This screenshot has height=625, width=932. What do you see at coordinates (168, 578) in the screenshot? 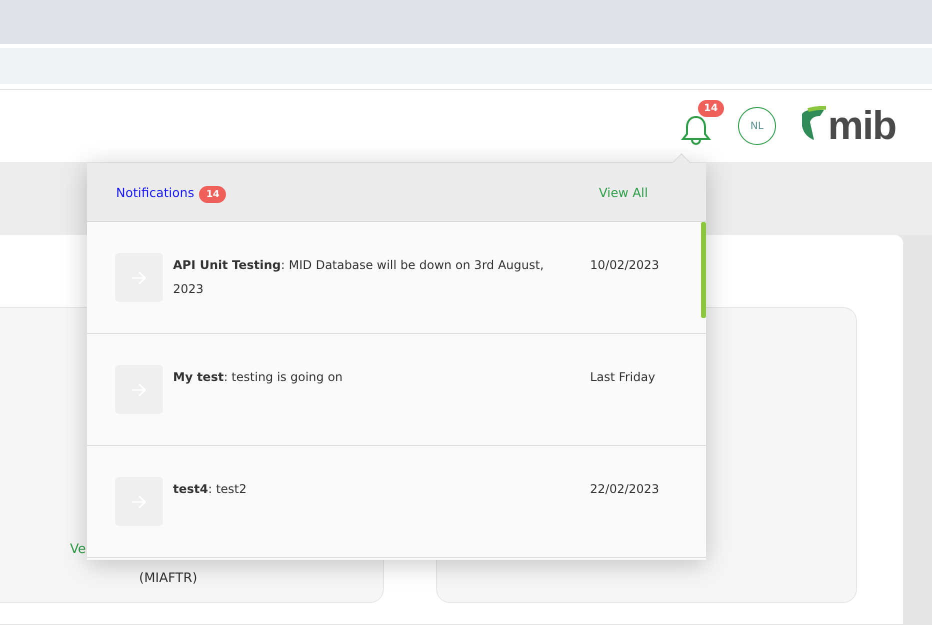
I see `card-caption: (MIAFTR)` at bounding box center [168, 578].